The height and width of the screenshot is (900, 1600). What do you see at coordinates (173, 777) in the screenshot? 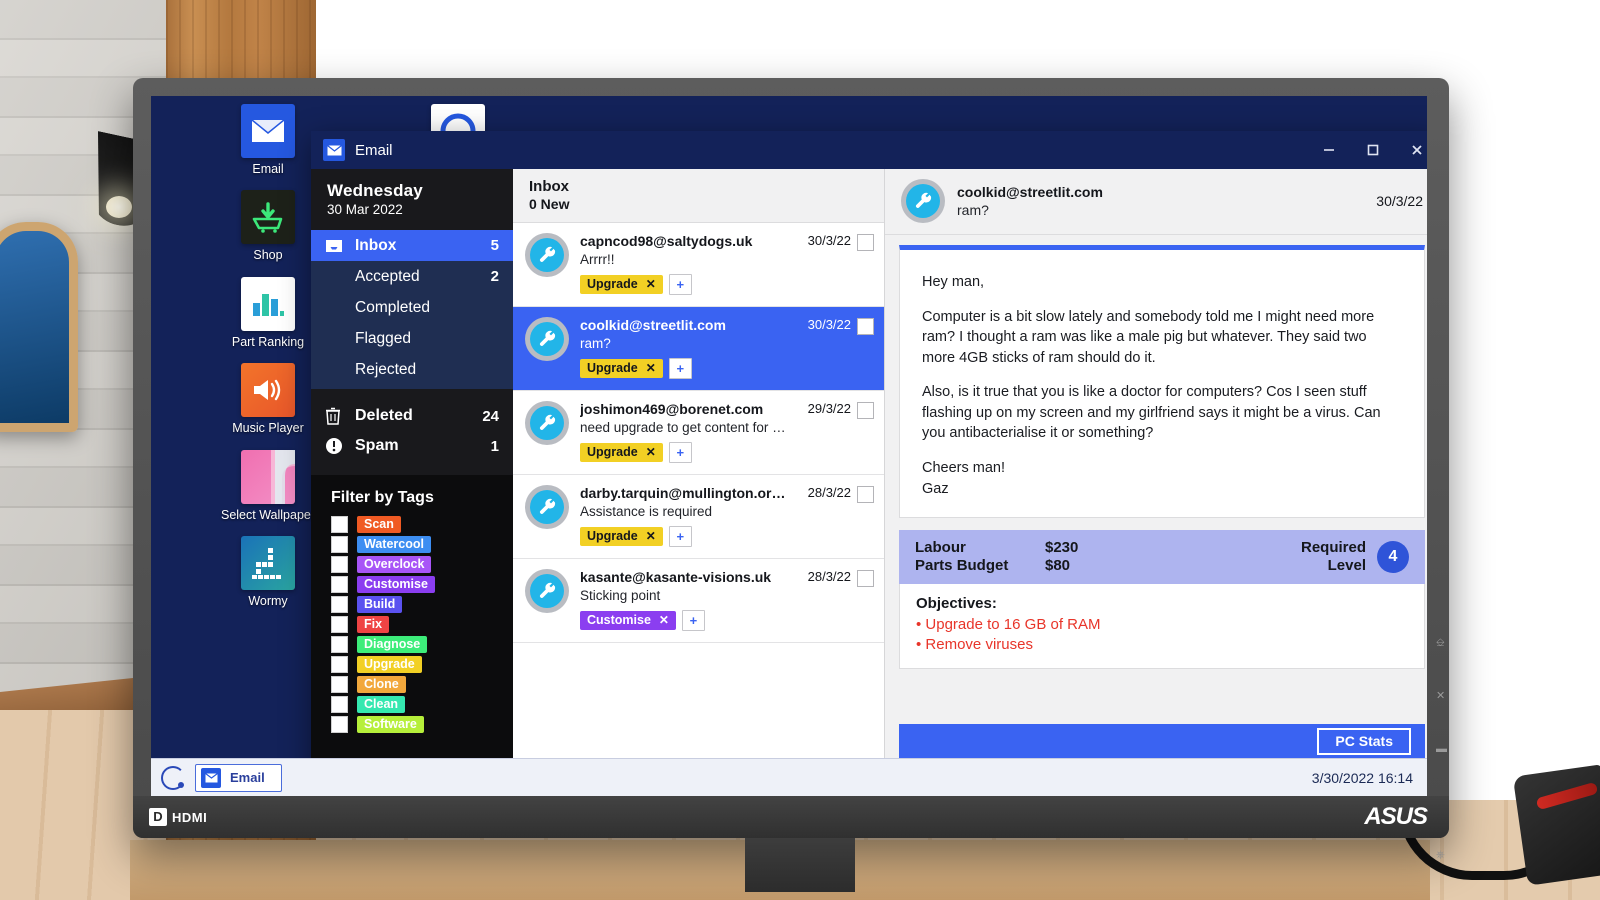
I see `start-orb-icon` at bounding box center [173, 777].